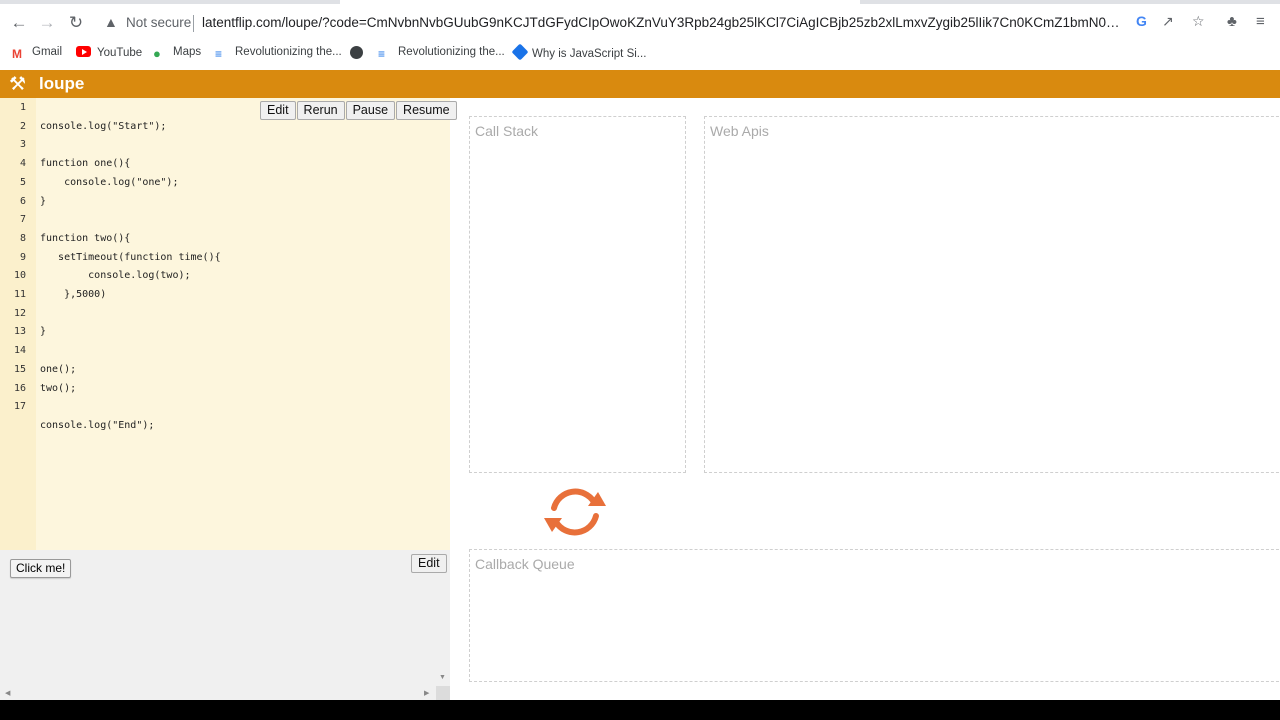 This screenshot has width=1280, height=720. What do you see at coordinates (1168, 21) in the screenshot?
I see `share-icon: ↗` at bounding box center [1168, 21].